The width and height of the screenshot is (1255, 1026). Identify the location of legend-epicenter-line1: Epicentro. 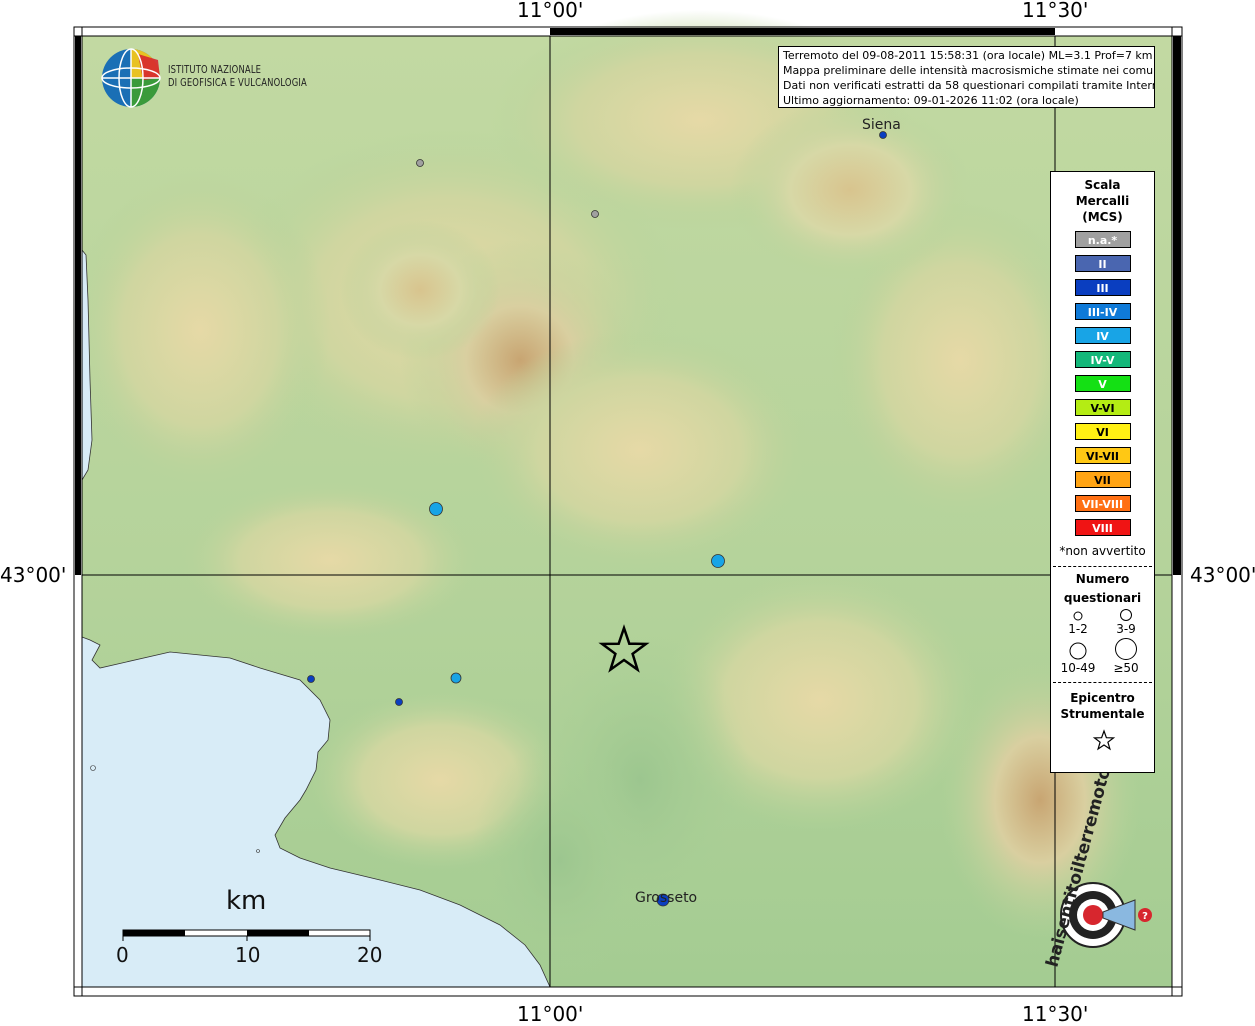
(1102, 698).